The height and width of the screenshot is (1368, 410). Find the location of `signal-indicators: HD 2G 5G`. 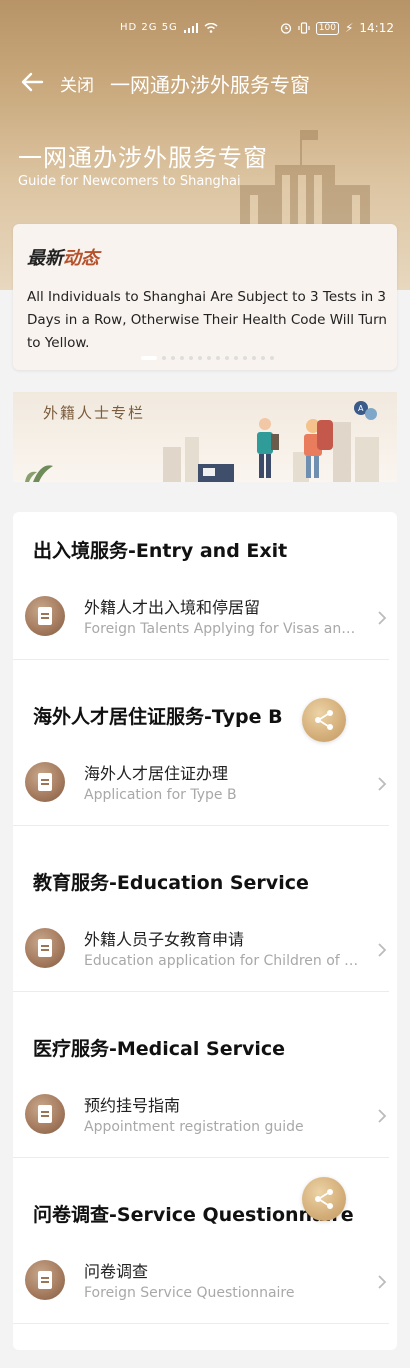

signal-indicators: HD 2G 5G is located at coordinates (169, 27).